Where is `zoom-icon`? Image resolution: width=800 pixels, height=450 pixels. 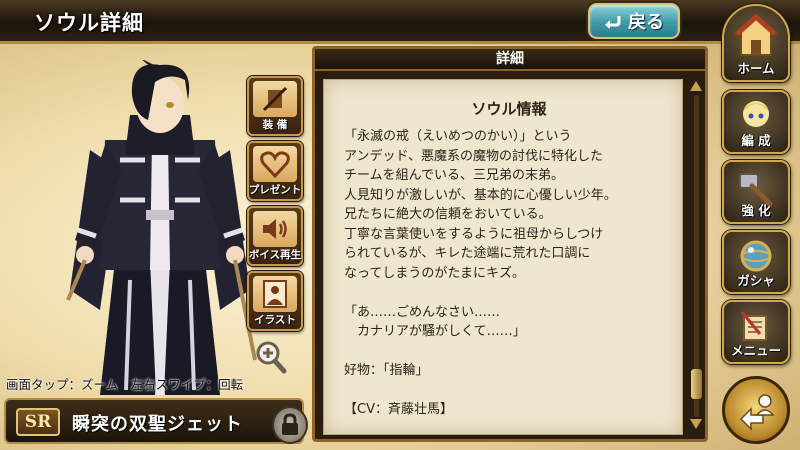 zoom-icon is located at coordinates (271, 357).